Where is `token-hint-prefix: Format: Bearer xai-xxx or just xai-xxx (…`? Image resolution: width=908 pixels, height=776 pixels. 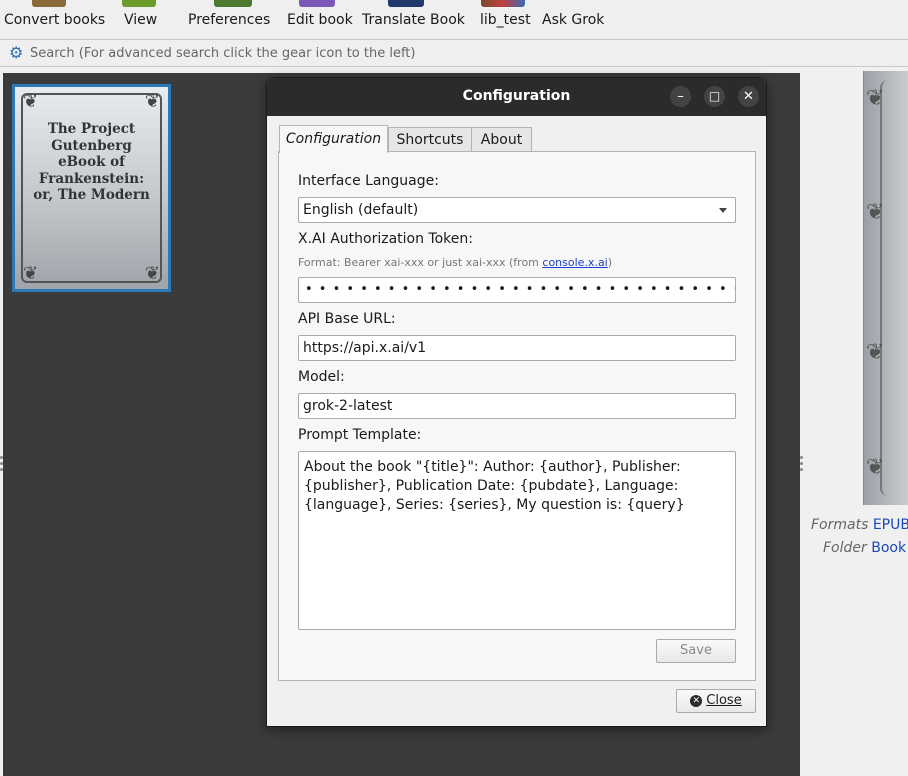 token-hint-prefix: Format: Bearer xai-xxx or just xai-xxx (… is located at coordinates (420, 262).